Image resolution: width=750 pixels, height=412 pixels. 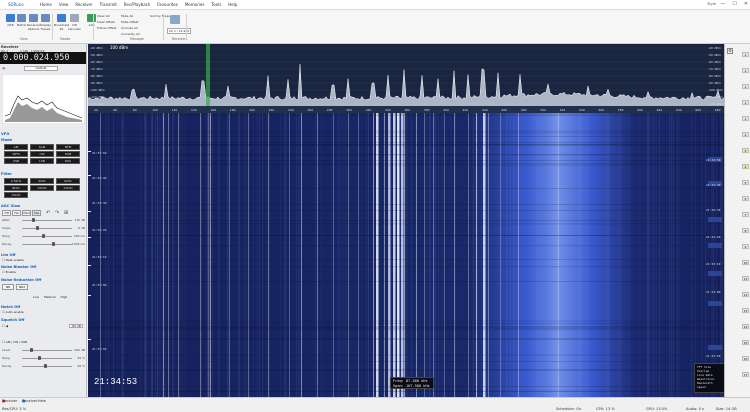 I want to click on receiver-icon, so click(x=175, y=19).